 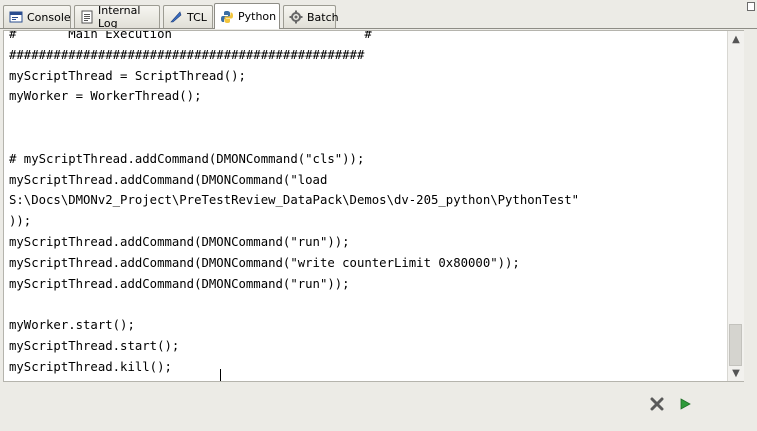 What do you see at coordinates (227, 17) in the screenshot?
I see `python-icon` at bounding box center [227, 17].